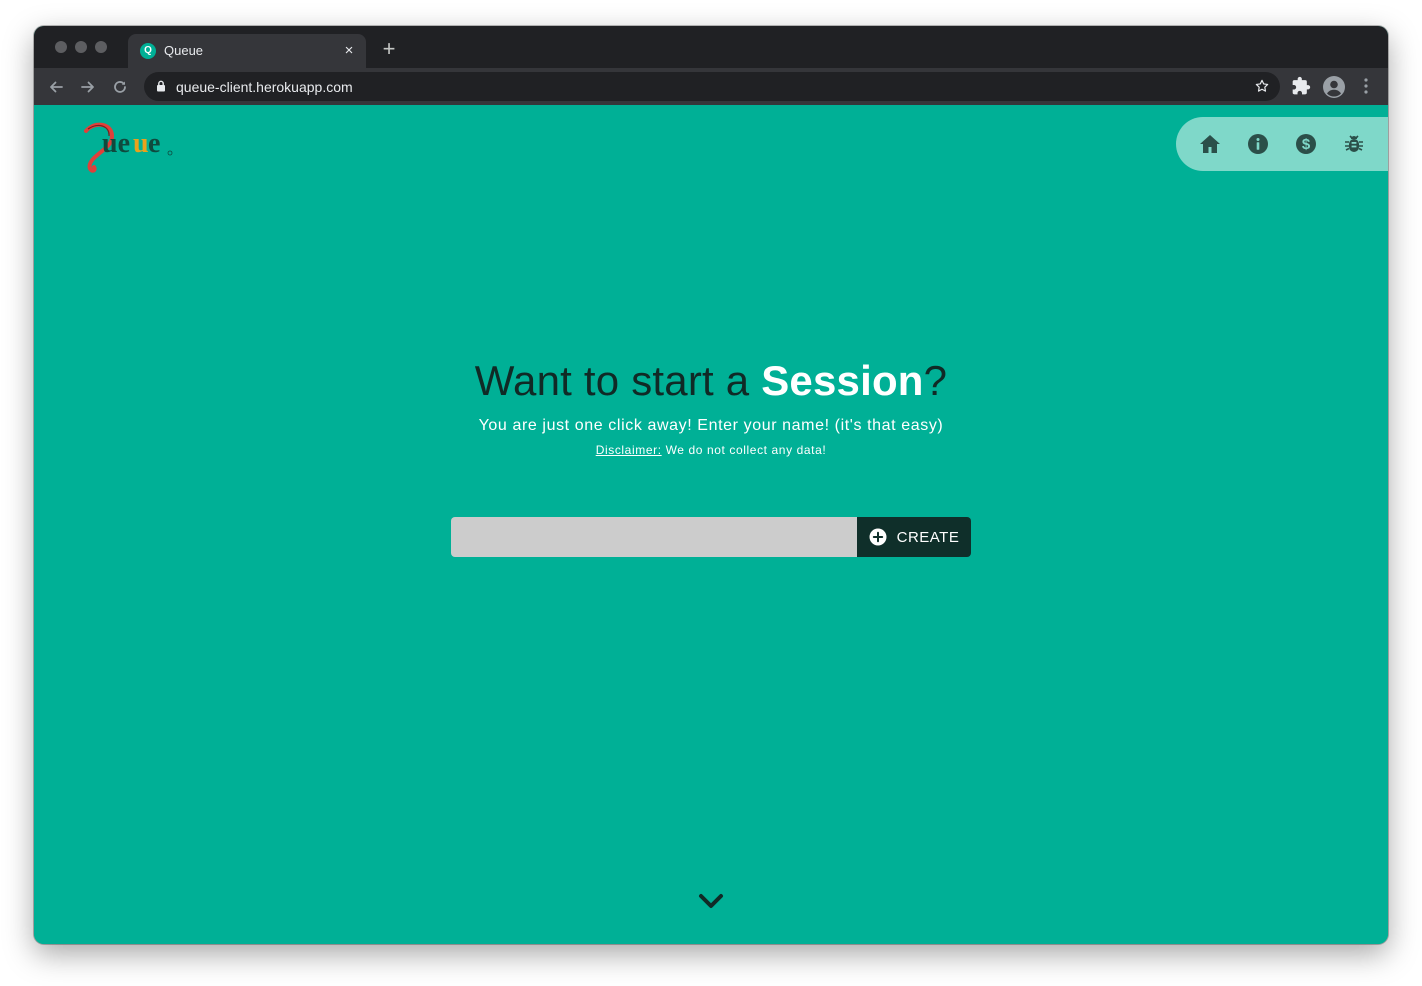 The image size is (1422, 986). What do you see at coordinates (744, 450) in the screenshot?
I see `disclaimer-text: We do not collect any data!` at bounding box center [744, 450].